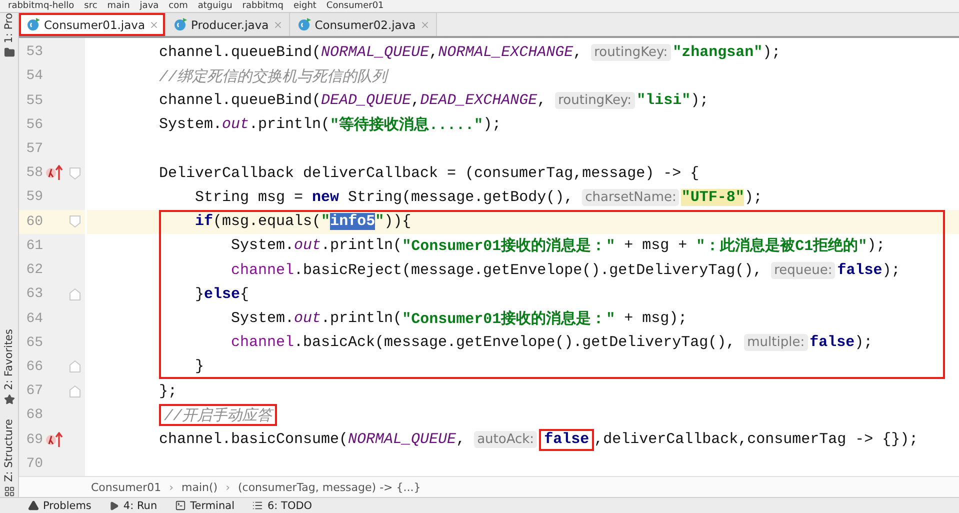 The width and height of the screenshot is (959, 513). What do you see at coordinates (663, 101) in the screenshot?
I see `string-literal: "lisi"` at bounding box center [663, 101].